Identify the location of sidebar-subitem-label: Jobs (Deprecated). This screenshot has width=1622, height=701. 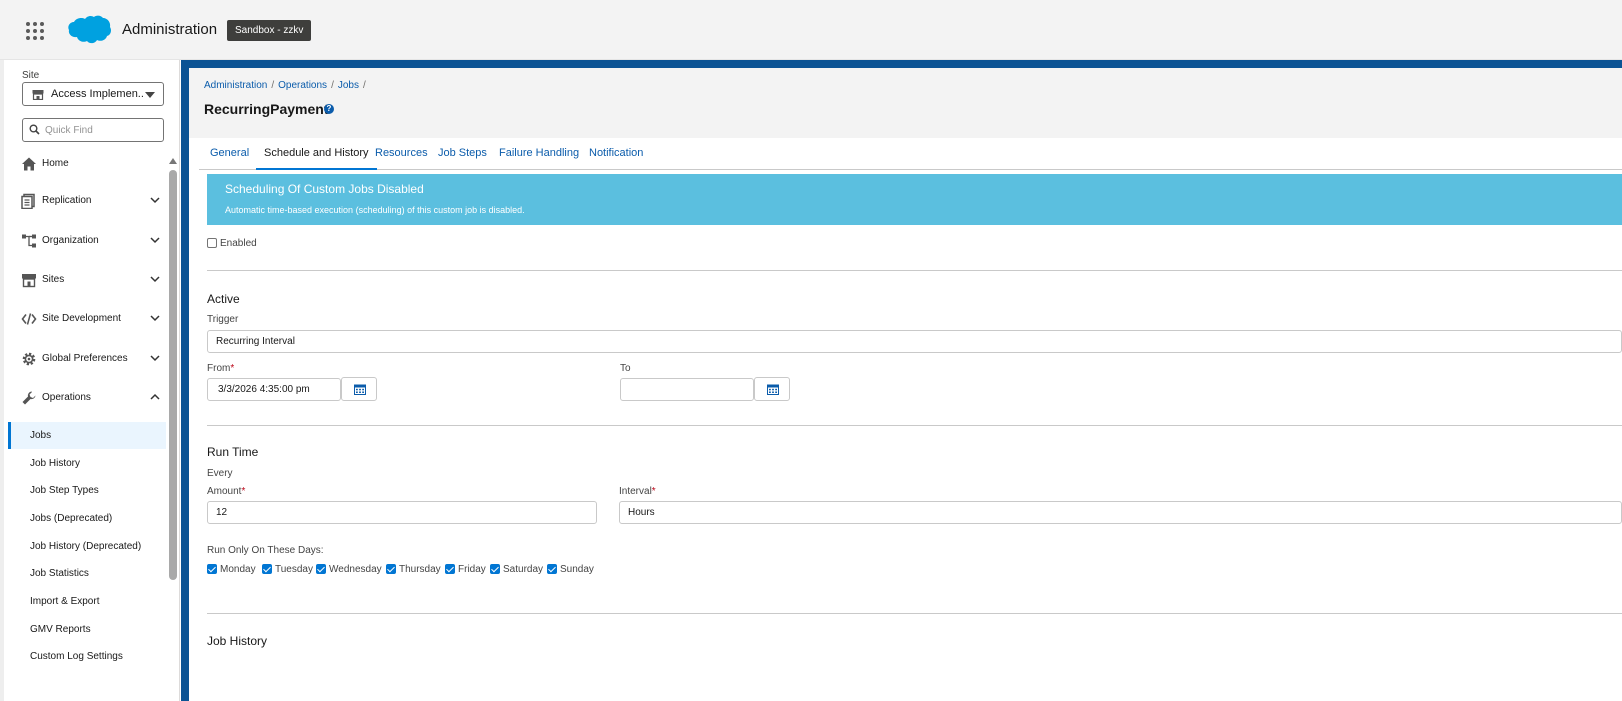
(71, 518).